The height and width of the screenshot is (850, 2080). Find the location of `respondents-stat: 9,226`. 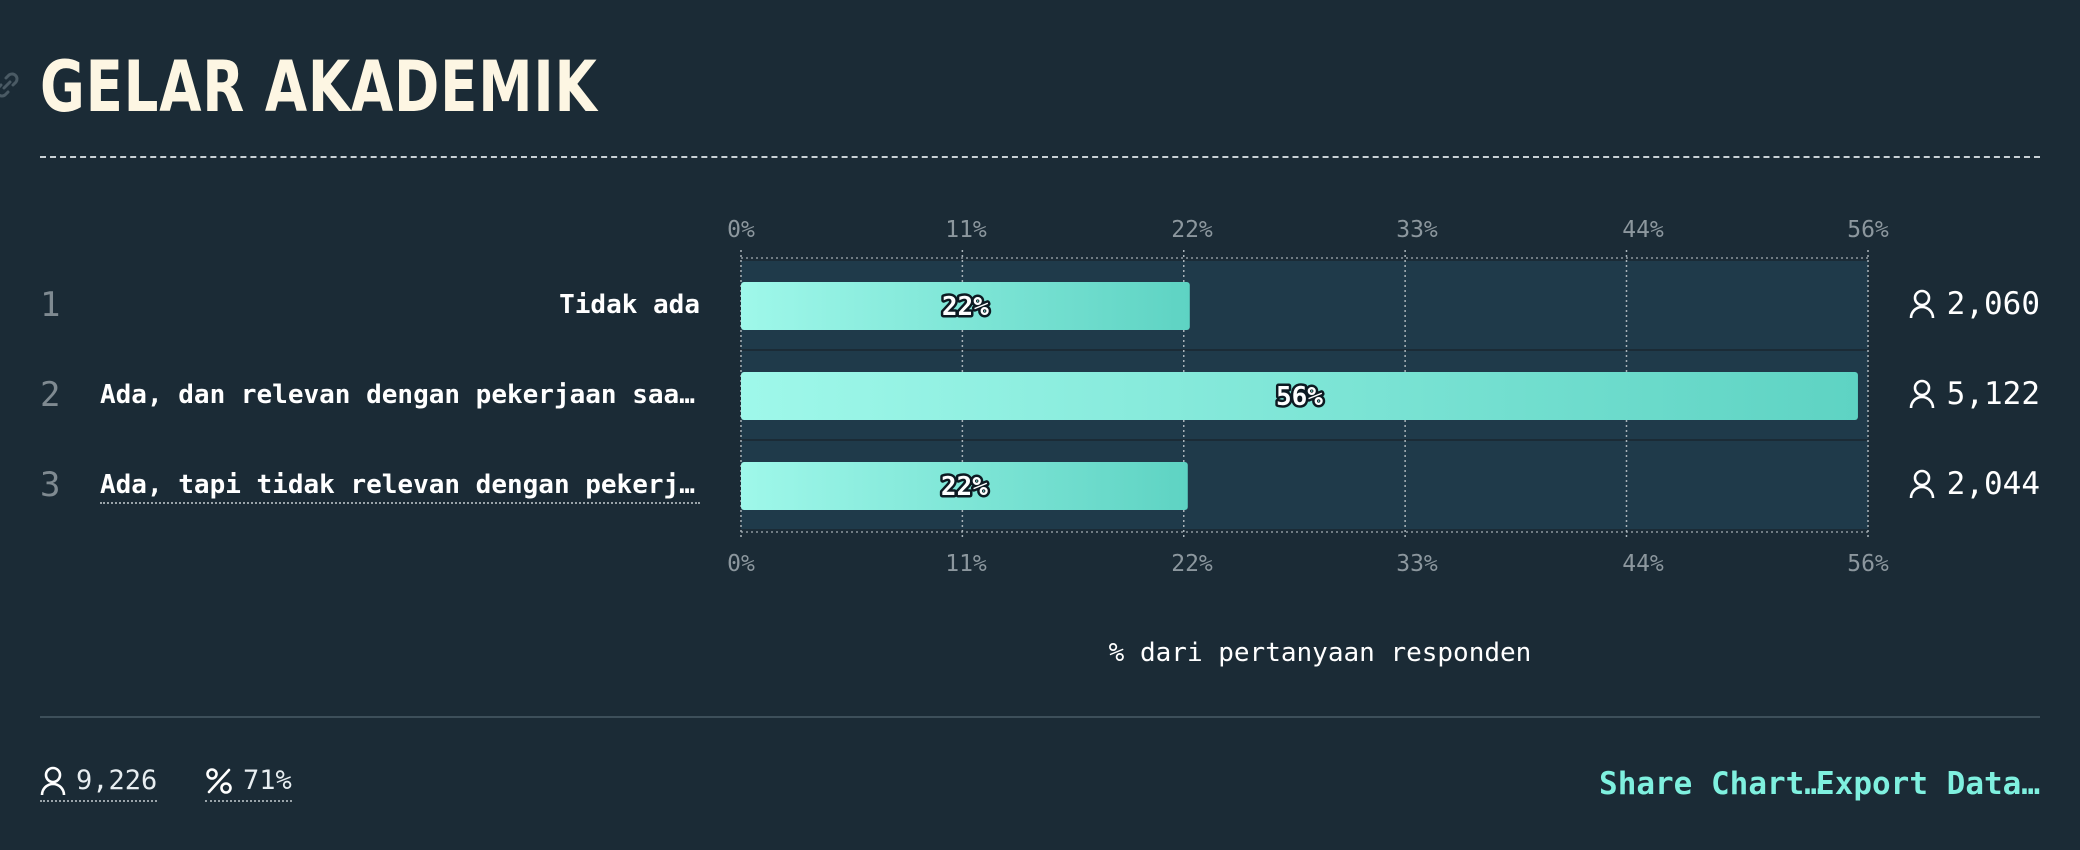

respondents-stat: 9,226 is located at coordinates (99, 783).